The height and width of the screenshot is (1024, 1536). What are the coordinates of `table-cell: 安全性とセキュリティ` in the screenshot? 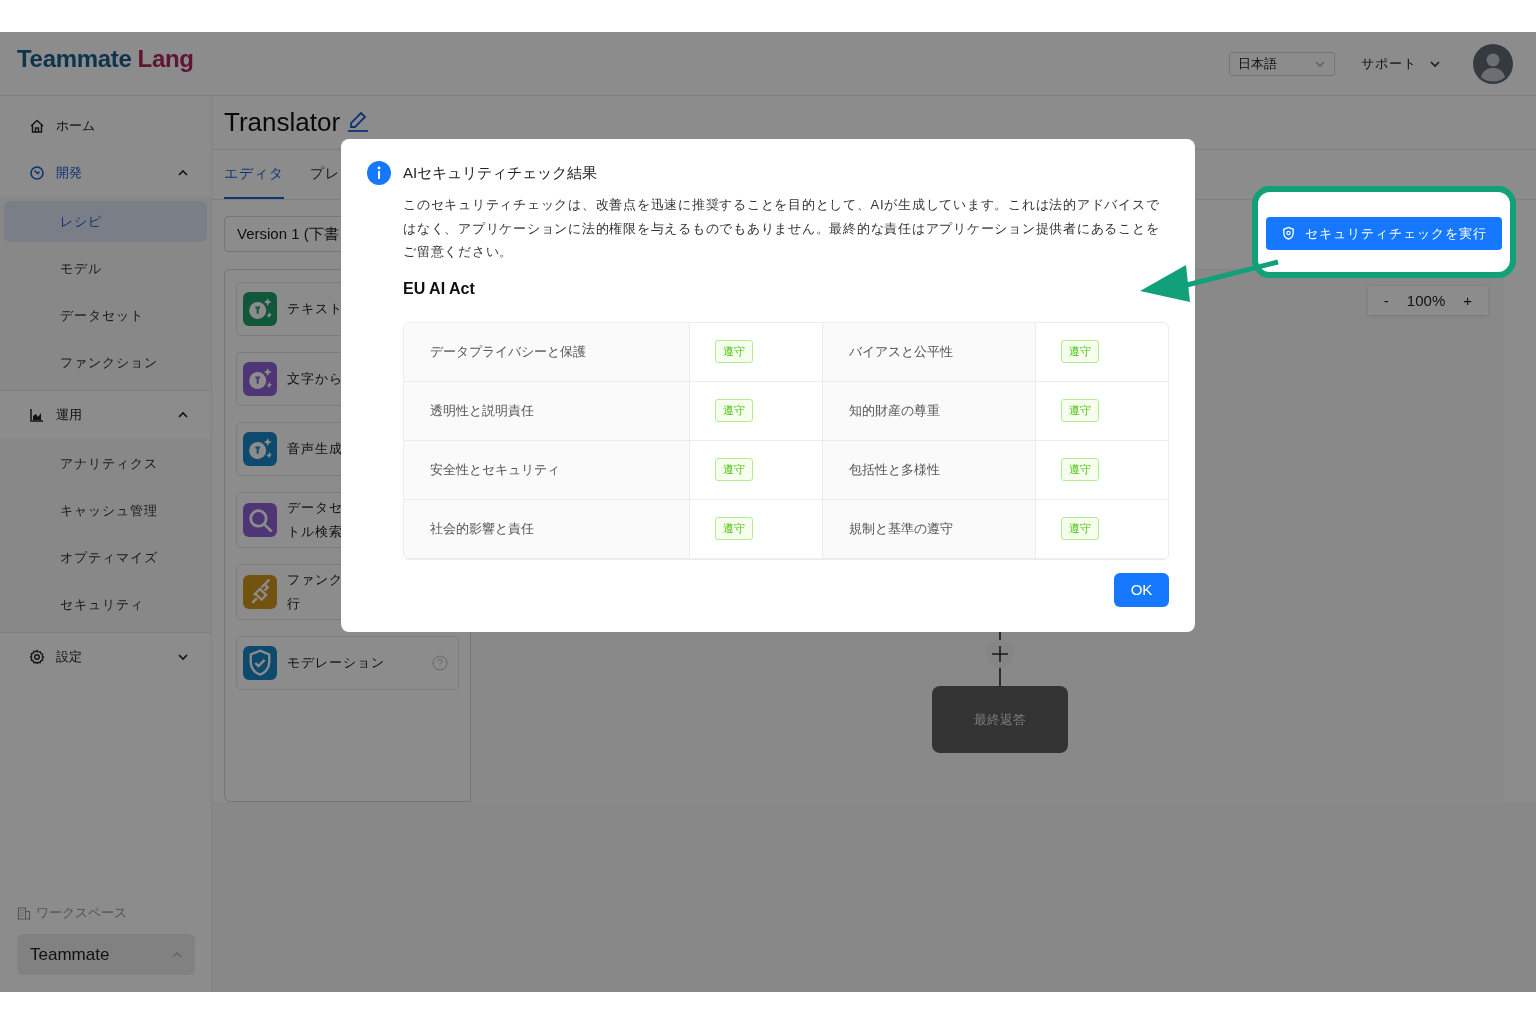 It's located at (547, 470).